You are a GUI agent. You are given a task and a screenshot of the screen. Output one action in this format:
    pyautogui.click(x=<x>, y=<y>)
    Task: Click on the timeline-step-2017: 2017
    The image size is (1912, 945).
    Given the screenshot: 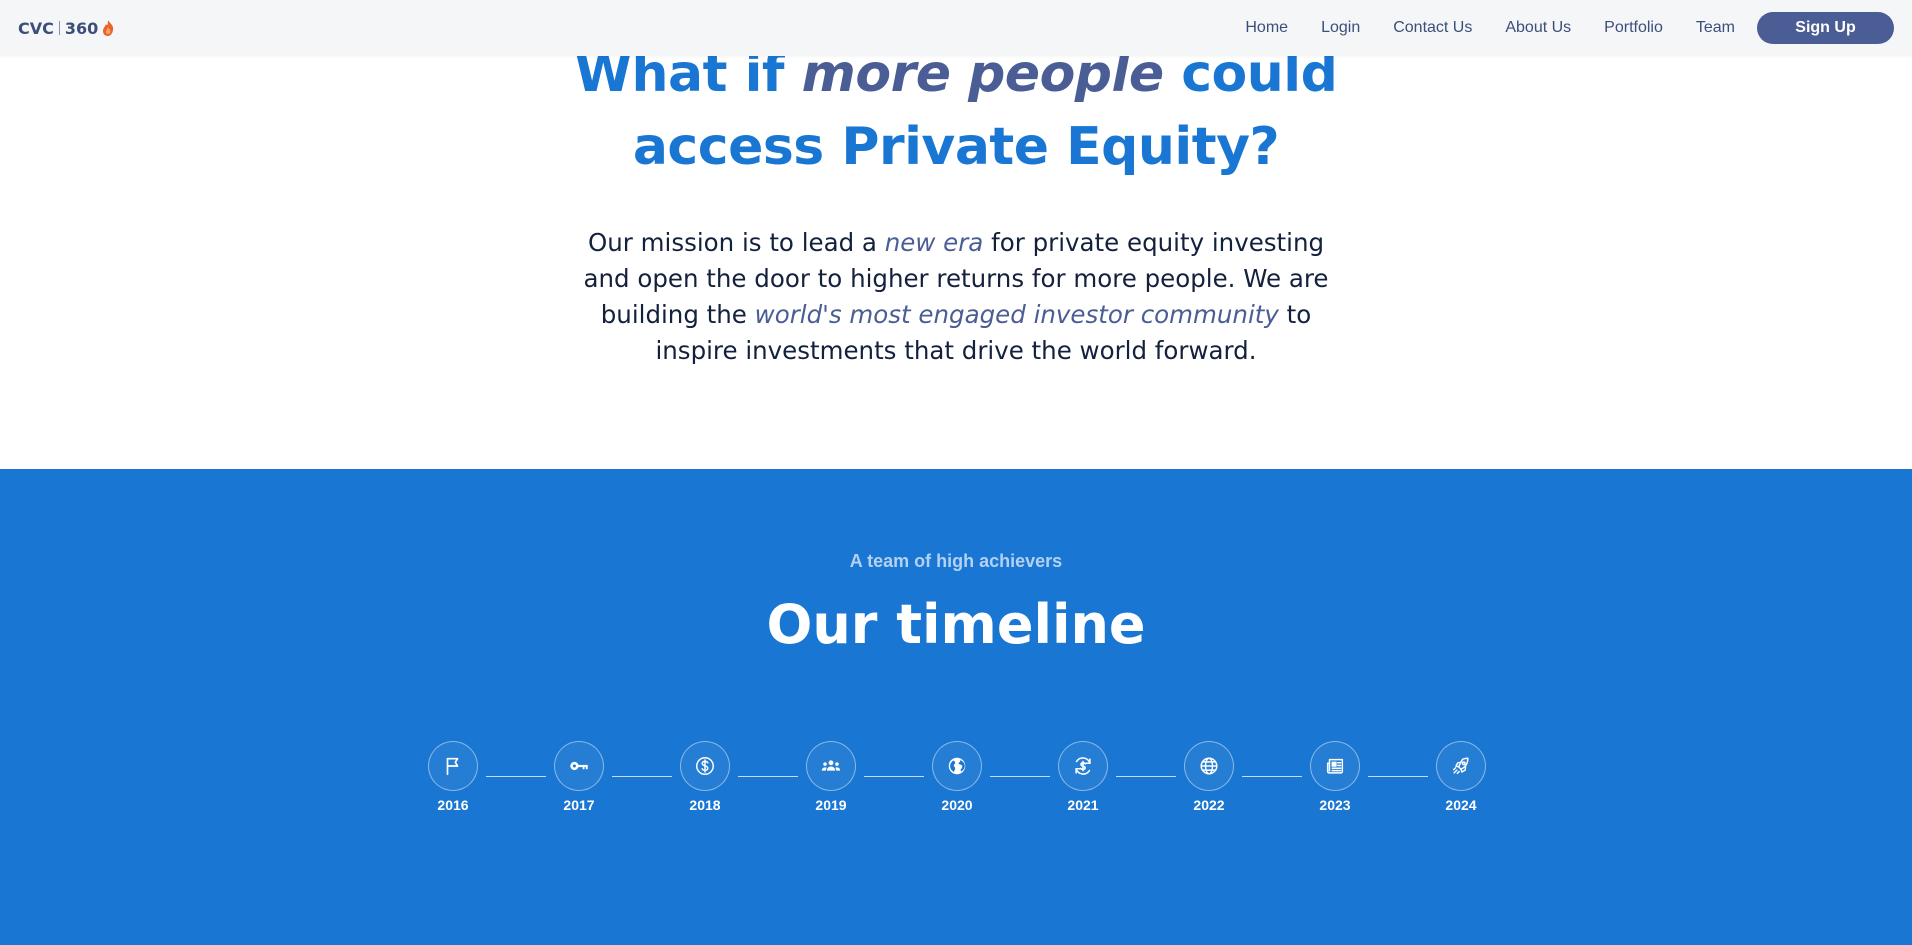 What is the action you would take?
    pyautogui.click(x=579, y=781)
    